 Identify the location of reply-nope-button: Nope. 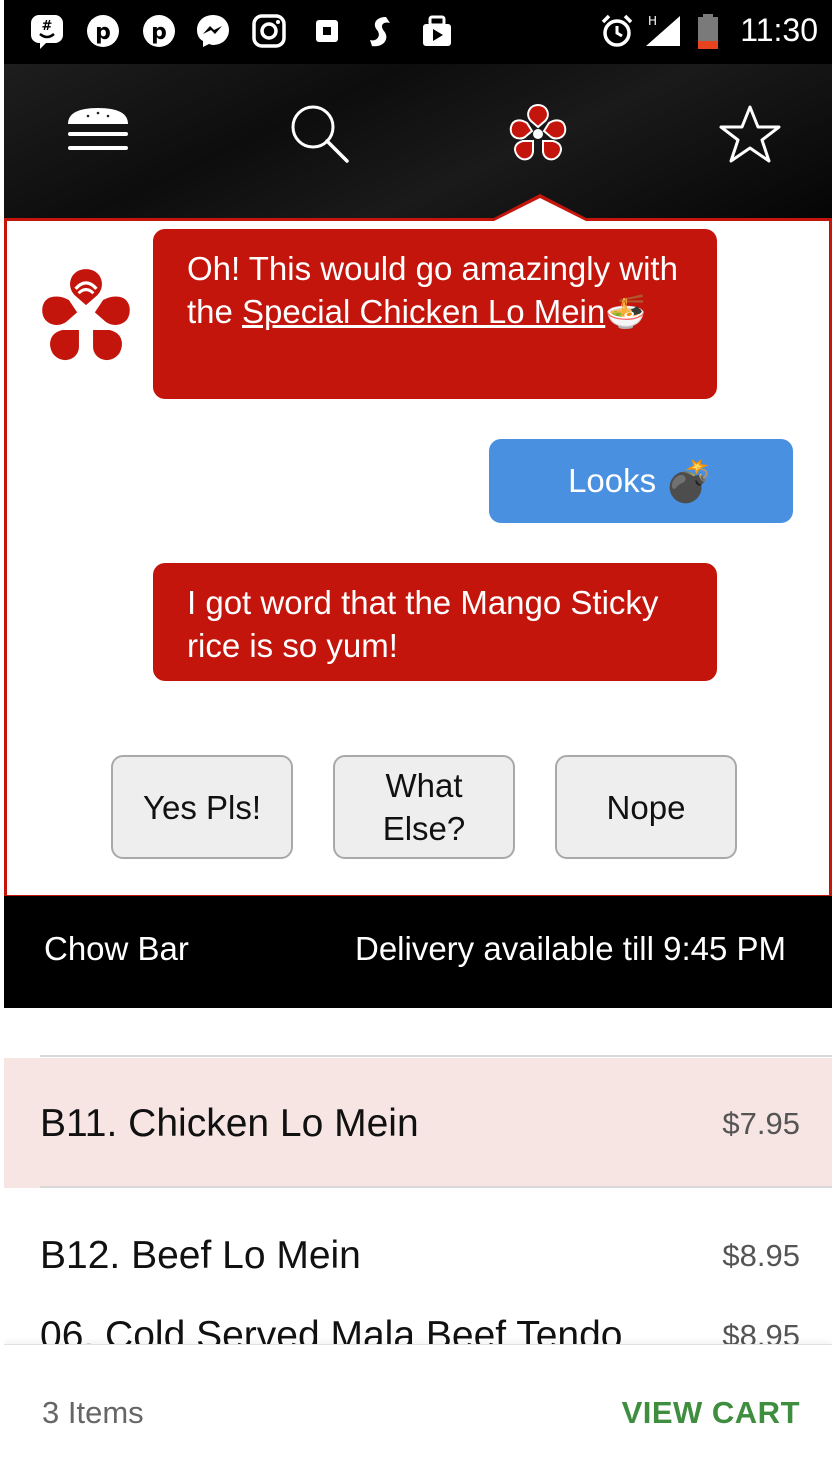
(646, 807).